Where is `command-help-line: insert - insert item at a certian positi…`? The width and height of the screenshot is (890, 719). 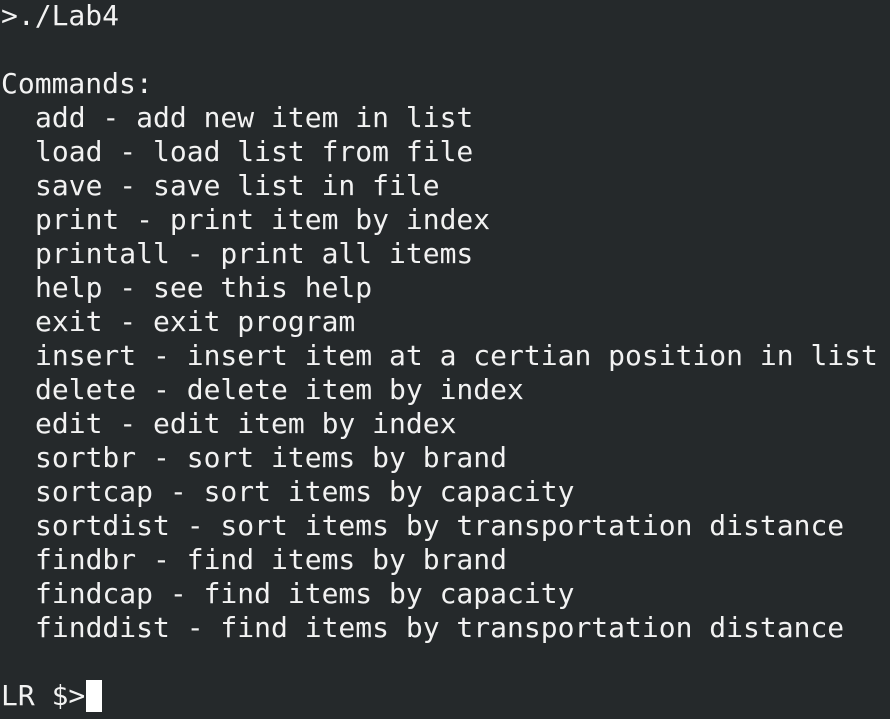 command-help-line: insert - insert item at a certian positi… is located at coordinates (456, 355).